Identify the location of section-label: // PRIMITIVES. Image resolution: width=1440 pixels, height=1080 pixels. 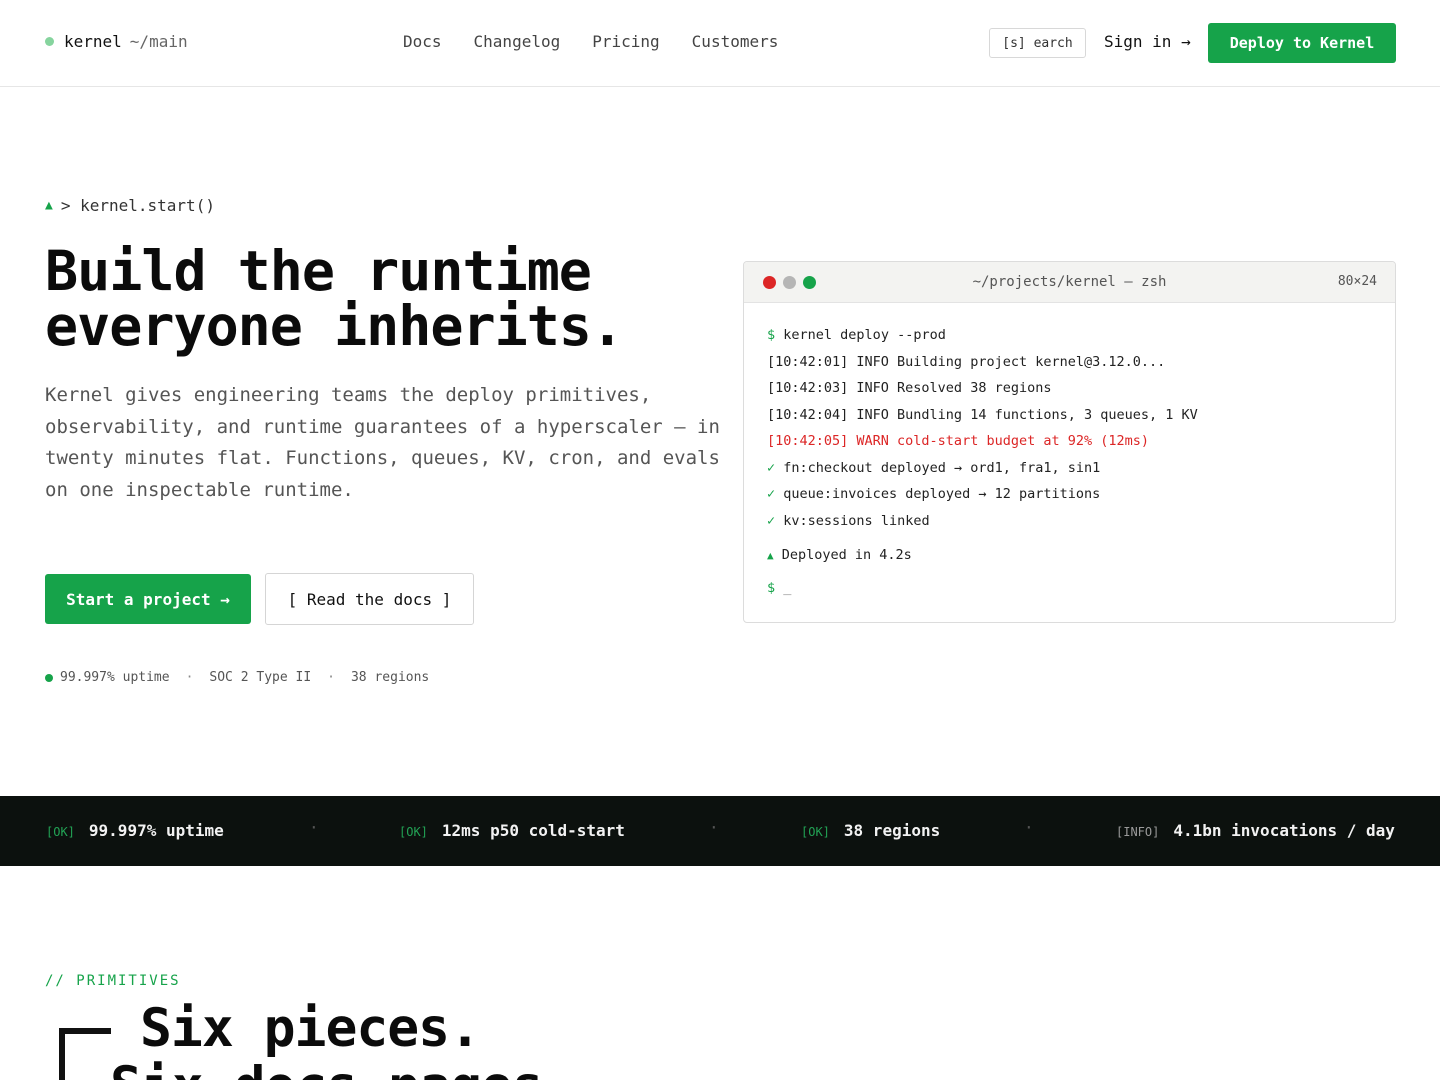
(113, 981).